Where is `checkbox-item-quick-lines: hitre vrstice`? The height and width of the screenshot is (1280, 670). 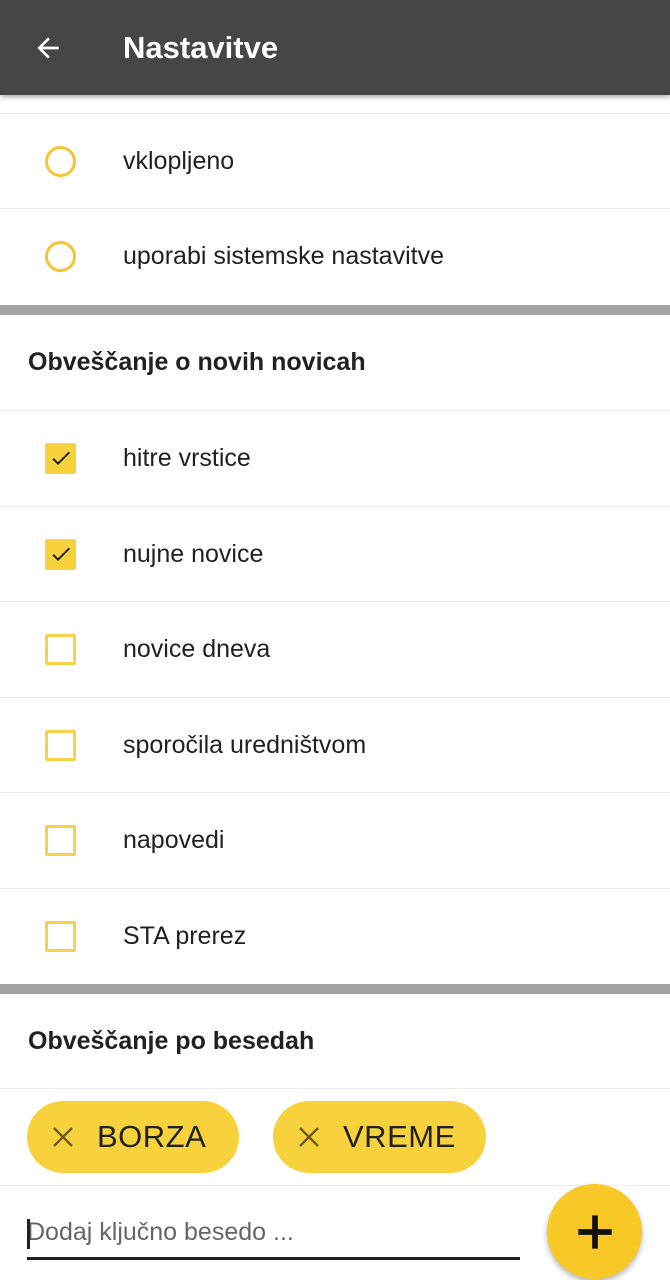
checkbox-item-quick-lines: hitre vrstice is located at coordinates (335, 457).